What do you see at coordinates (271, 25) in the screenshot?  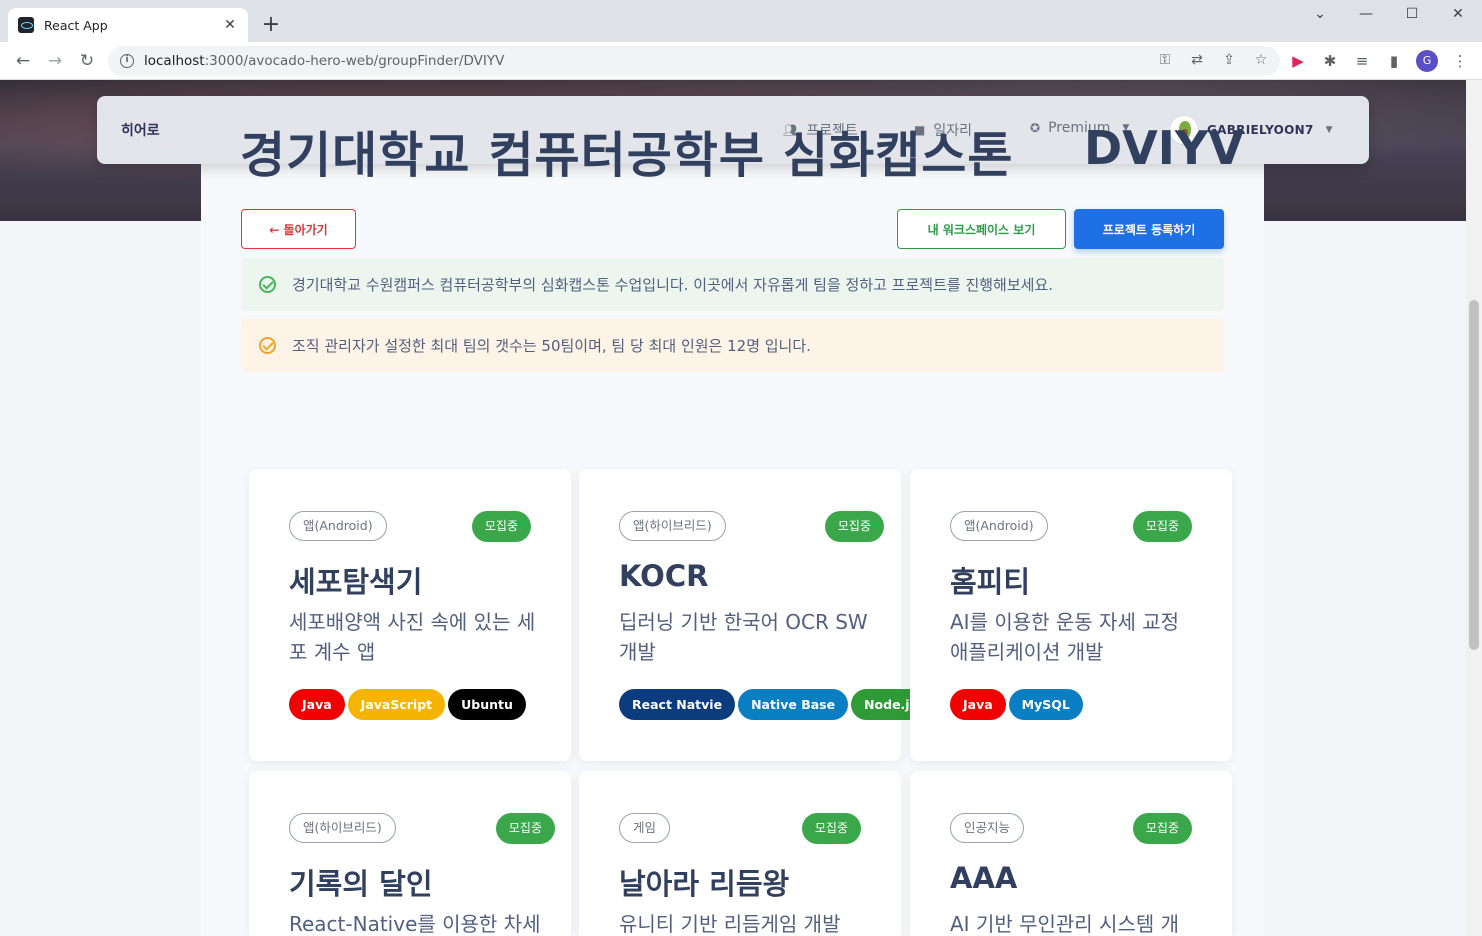 I see `new-tab-button: +` at bounding box center [271, 25].